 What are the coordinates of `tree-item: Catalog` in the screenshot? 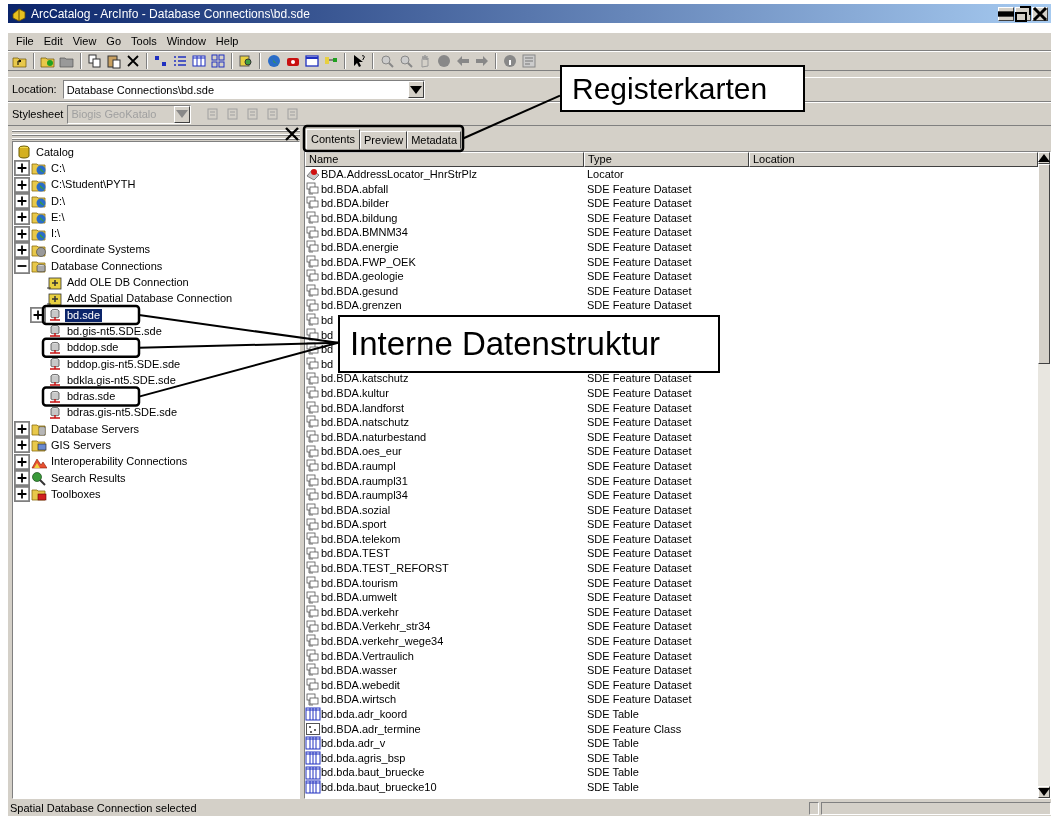 It's located at (55, 152).